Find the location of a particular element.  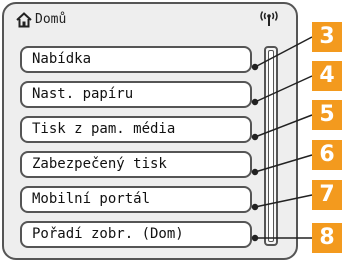

callout-lines is located at coordinates (282, 139).